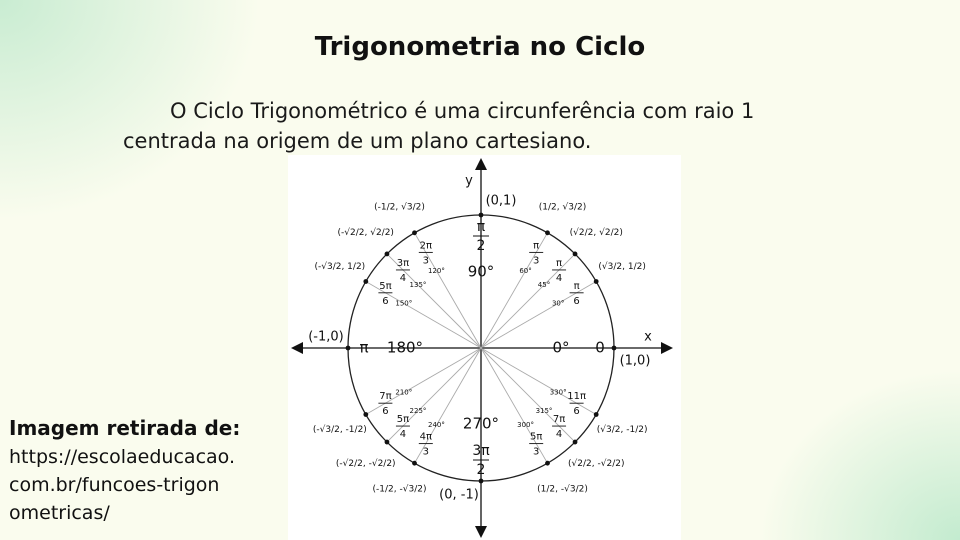 The width and height of the screenshot is (960, 540). What do you see at coordinates (480, 47) in the screenshot?
I see `slide-title: Trigonometria no Ciclo` at bounding box center [480, 47].